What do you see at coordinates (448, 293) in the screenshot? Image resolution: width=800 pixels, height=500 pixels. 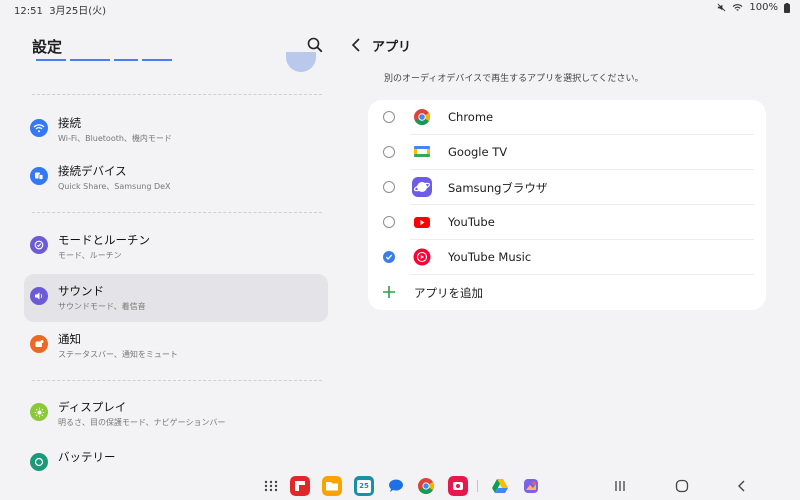 I see `add-app-label: アプリを追加` at bounding box center [448, 293].